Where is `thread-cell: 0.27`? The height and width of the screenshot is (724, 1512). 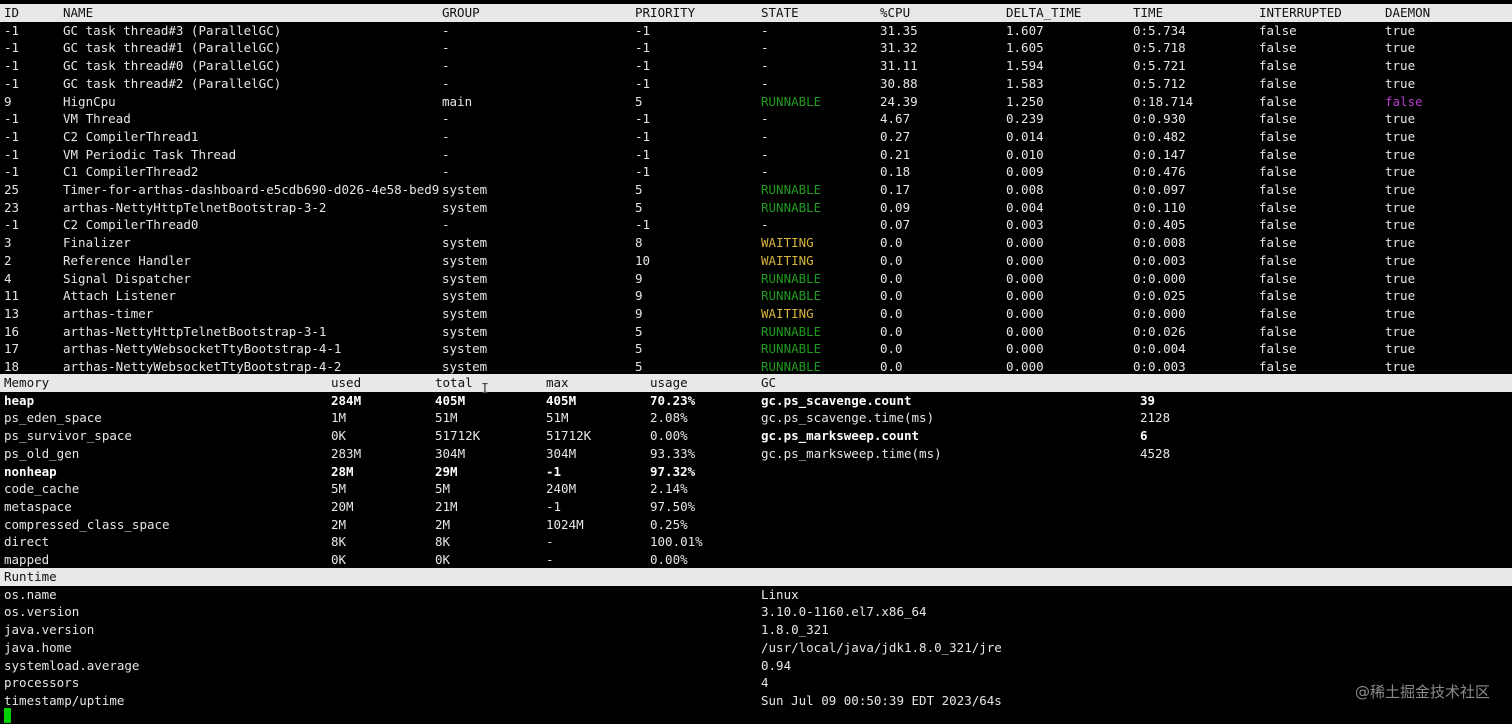 thread-cell: 0.27 is located at coordinates (895, 136).